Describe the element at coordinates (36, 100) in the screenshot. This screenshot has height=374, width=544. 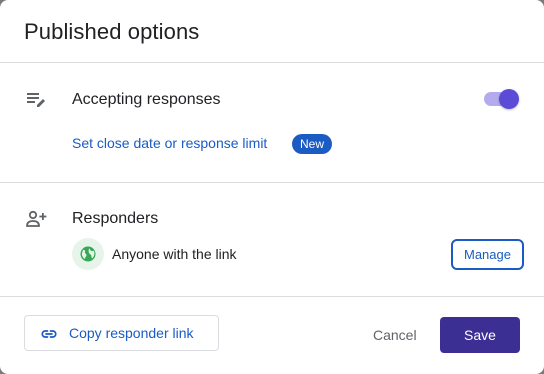
I see `list-edit-icon` at that location.